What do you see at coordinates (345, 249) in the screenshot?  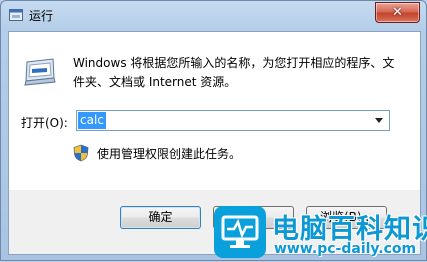 I see `watermark-url: www.pc-daily.com` at bounding box center [345, 249].